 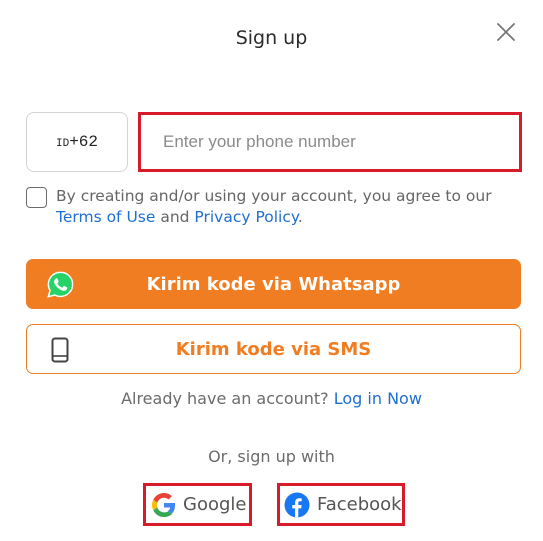 I want to click on phone-field-wrapper, so click(x=330, y=142).